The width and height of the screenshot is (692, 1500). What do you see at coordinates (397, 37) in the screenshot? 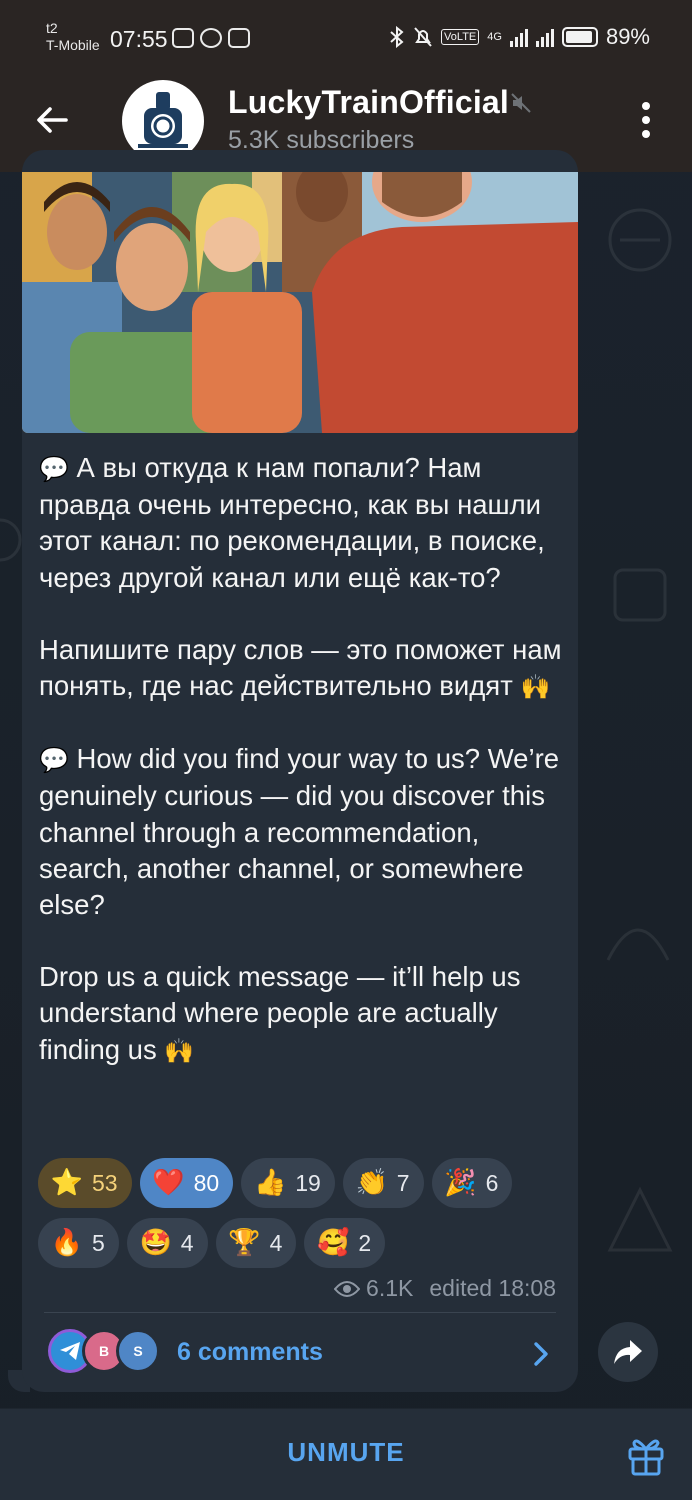
I see `bluetooth-icon` at bounding box center [397, 37].